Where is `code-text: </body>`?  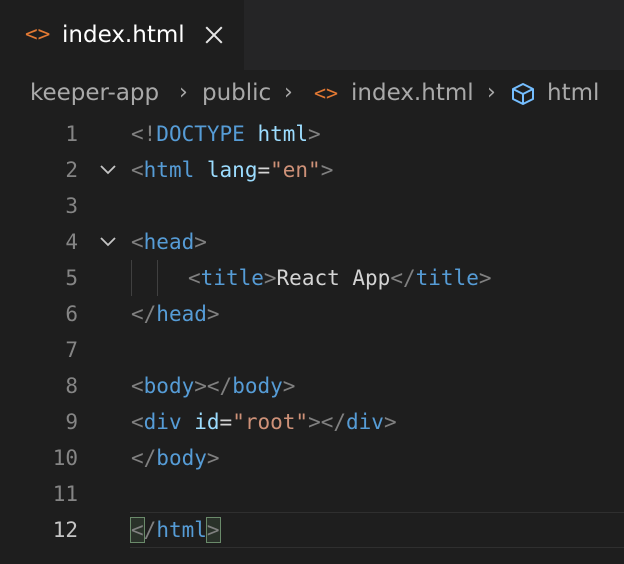
code-text: </body> is located at coordinates (175, 458).